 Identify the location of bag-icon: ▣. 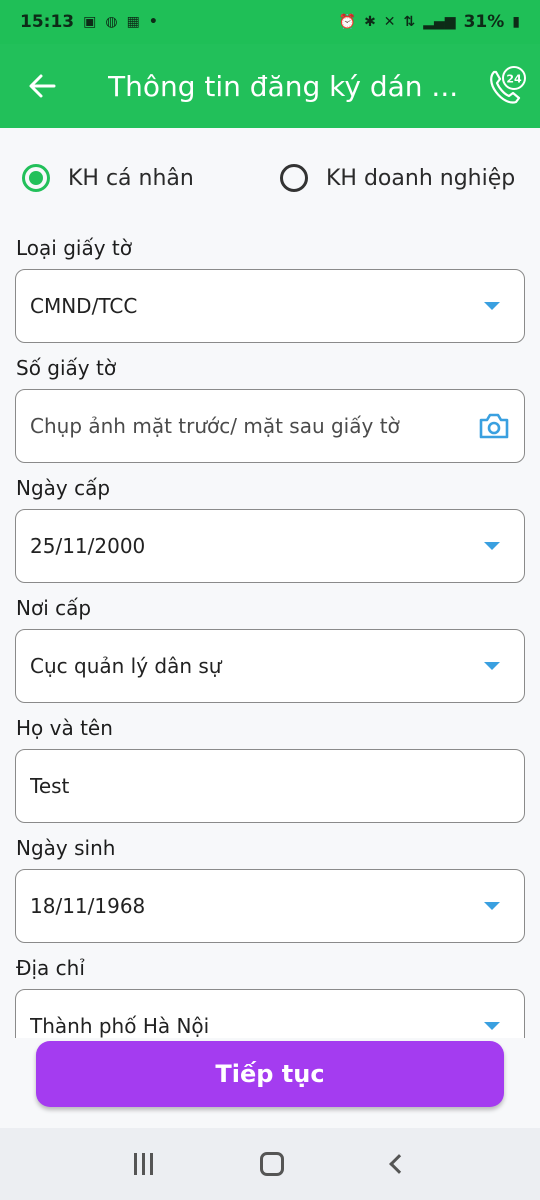
(90, 22).